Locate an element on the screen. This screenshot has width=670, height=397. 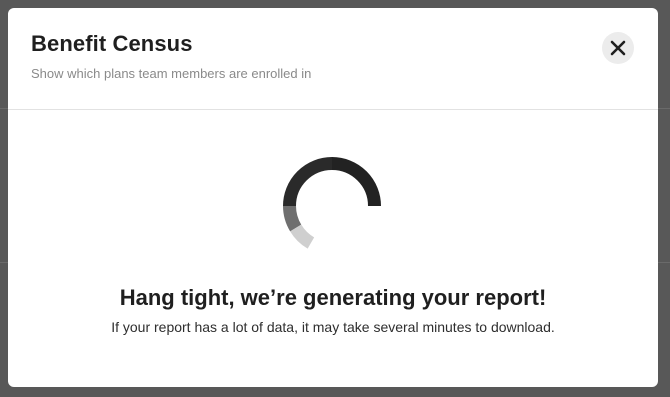
close-button is located at coordinates (618, 48).